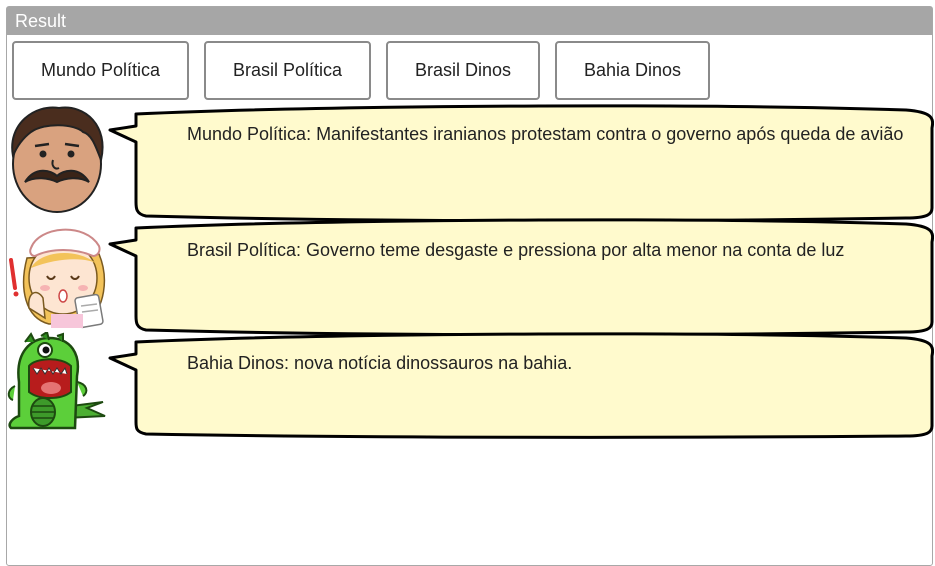 The height and width of the screenshot is (566, 935). Describe the element at coordinates (469, 21) in the screenshot. I see `panel-title: Result` at that location.